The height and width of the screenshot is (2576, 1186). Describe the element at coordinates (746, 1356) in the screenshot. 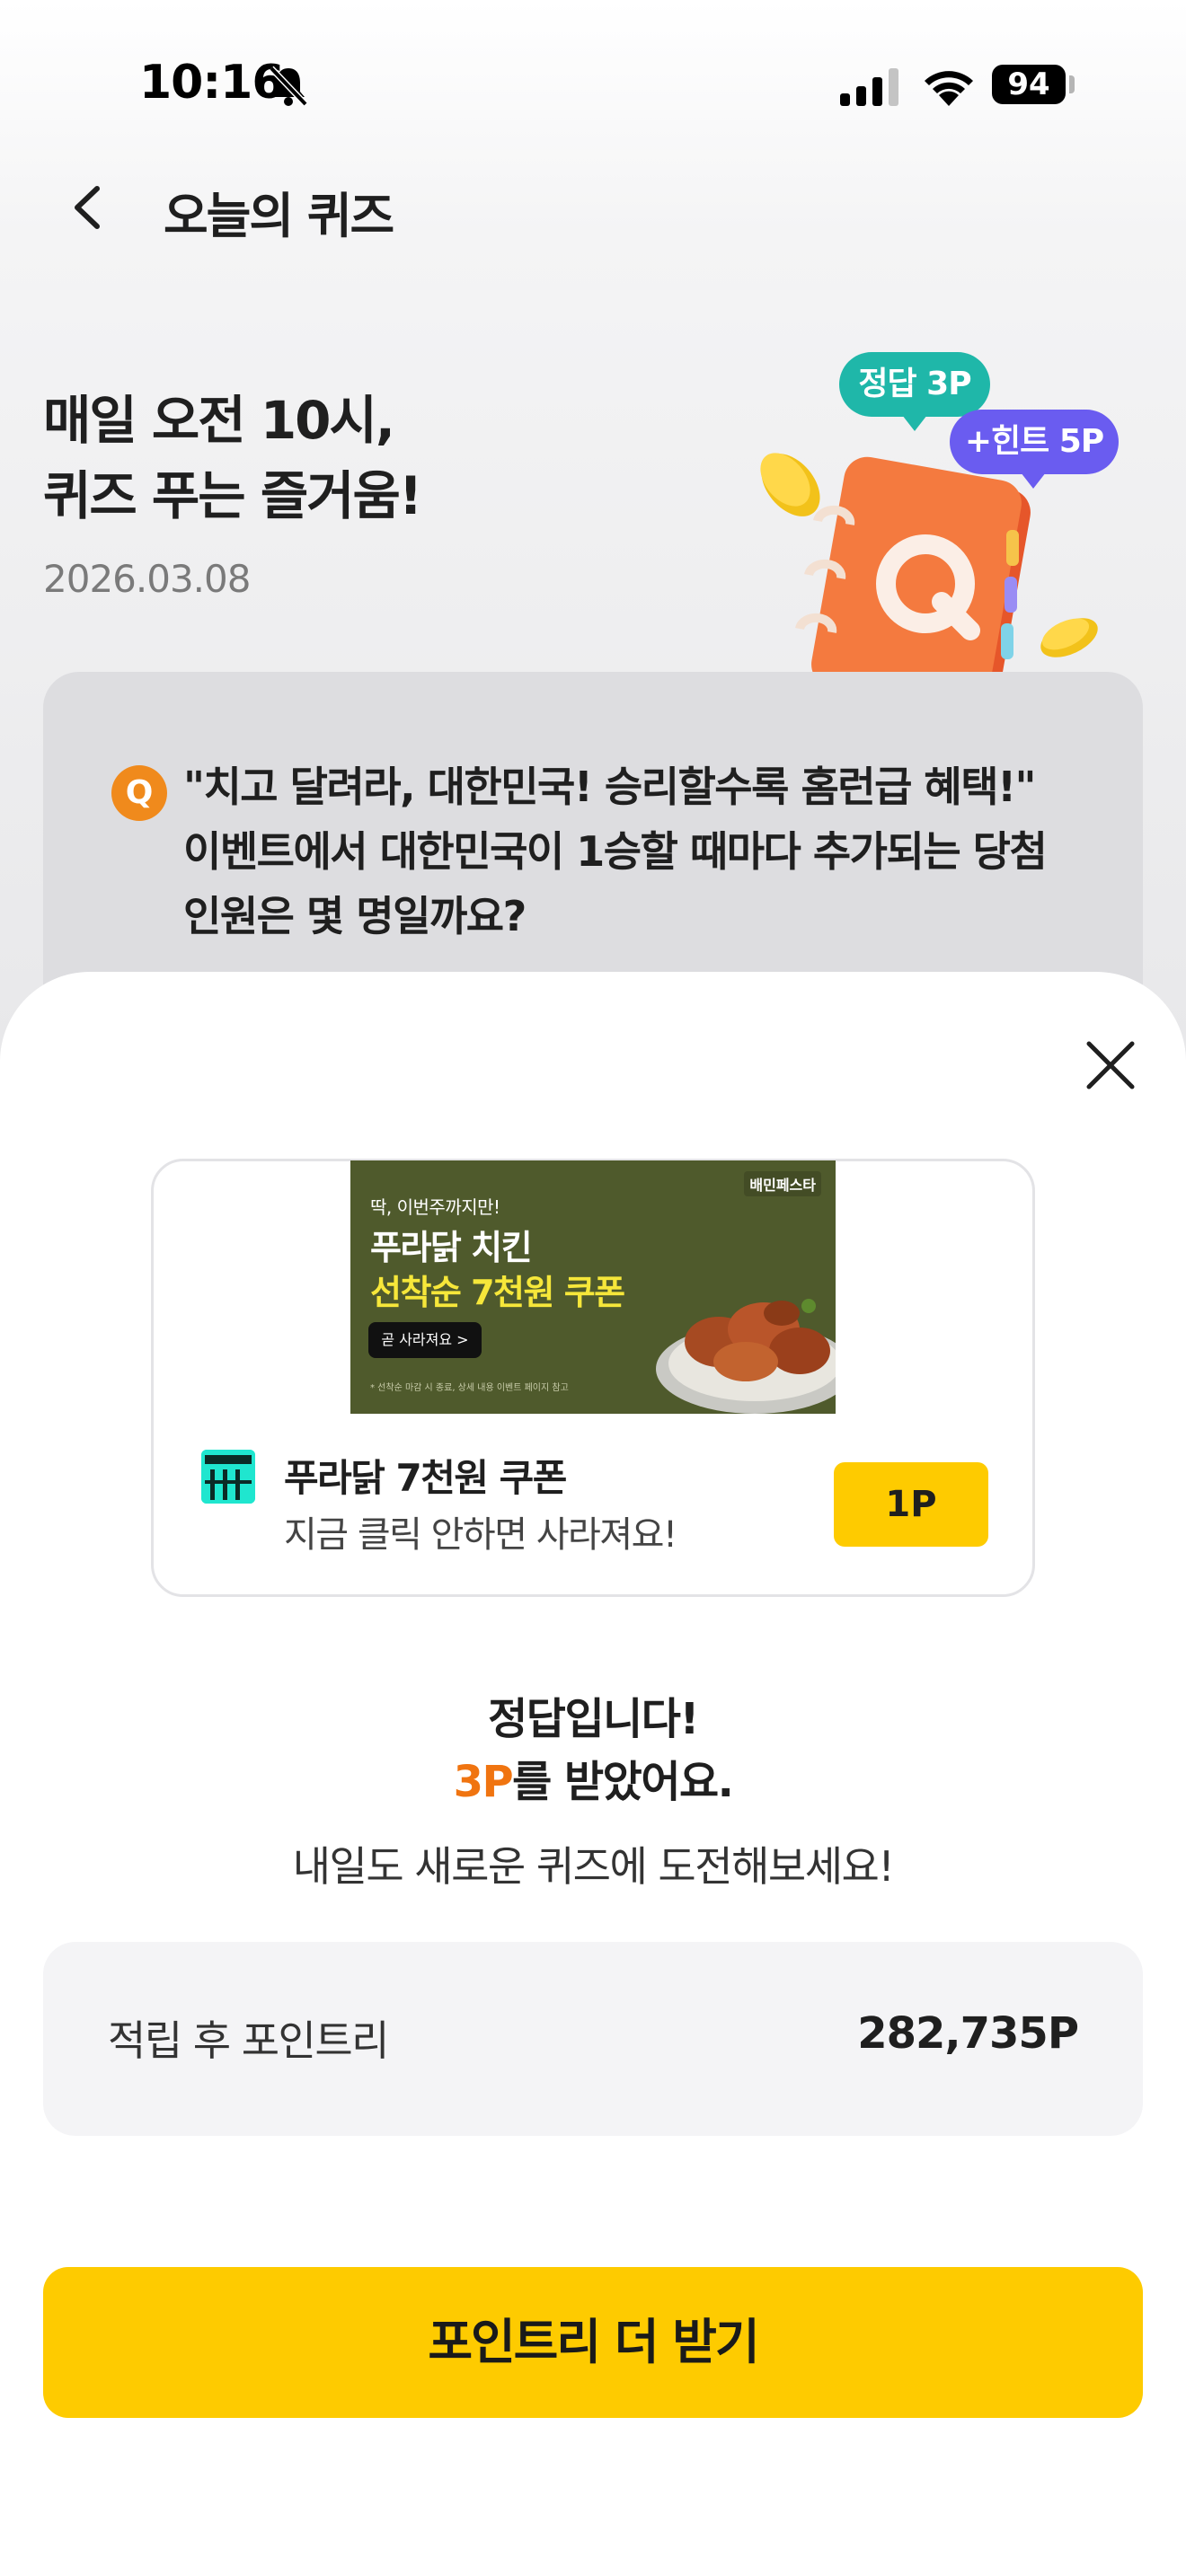

I see `chicken-plate-image` at that location.